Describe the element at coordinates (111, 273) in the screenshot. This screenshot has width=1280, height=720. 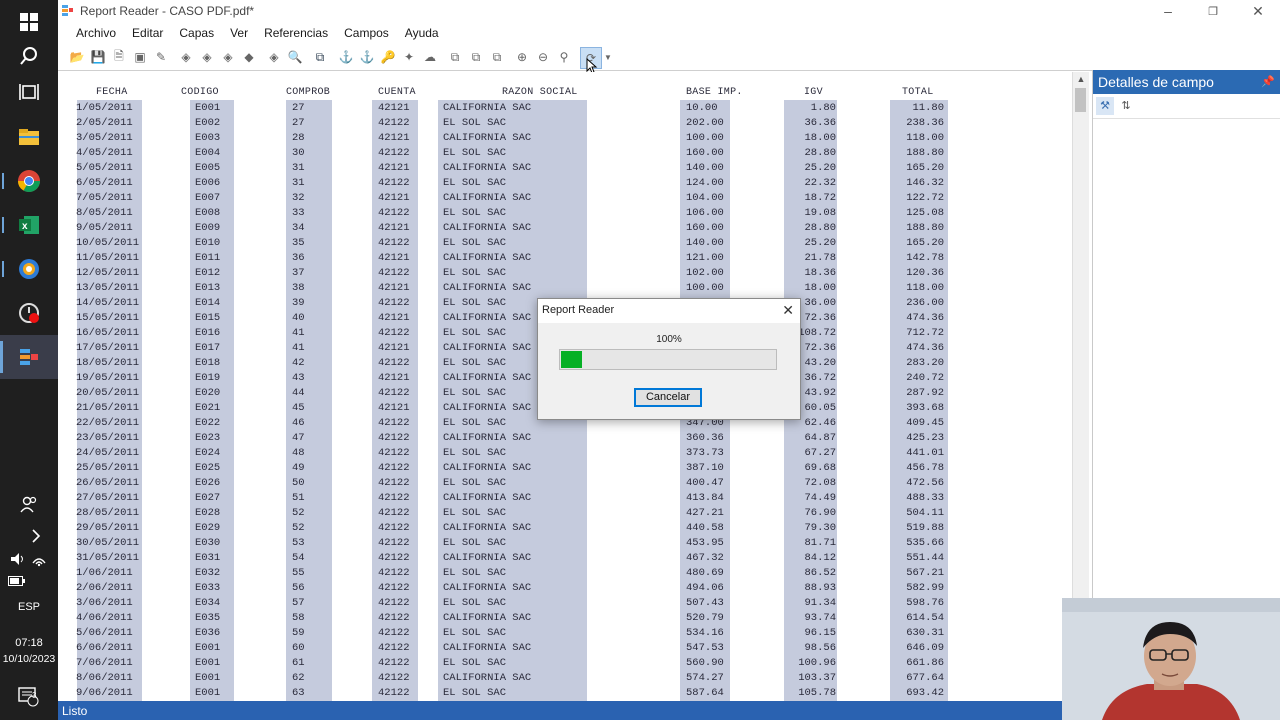
I see `cell-fecha: 12/05/2011` at that location.